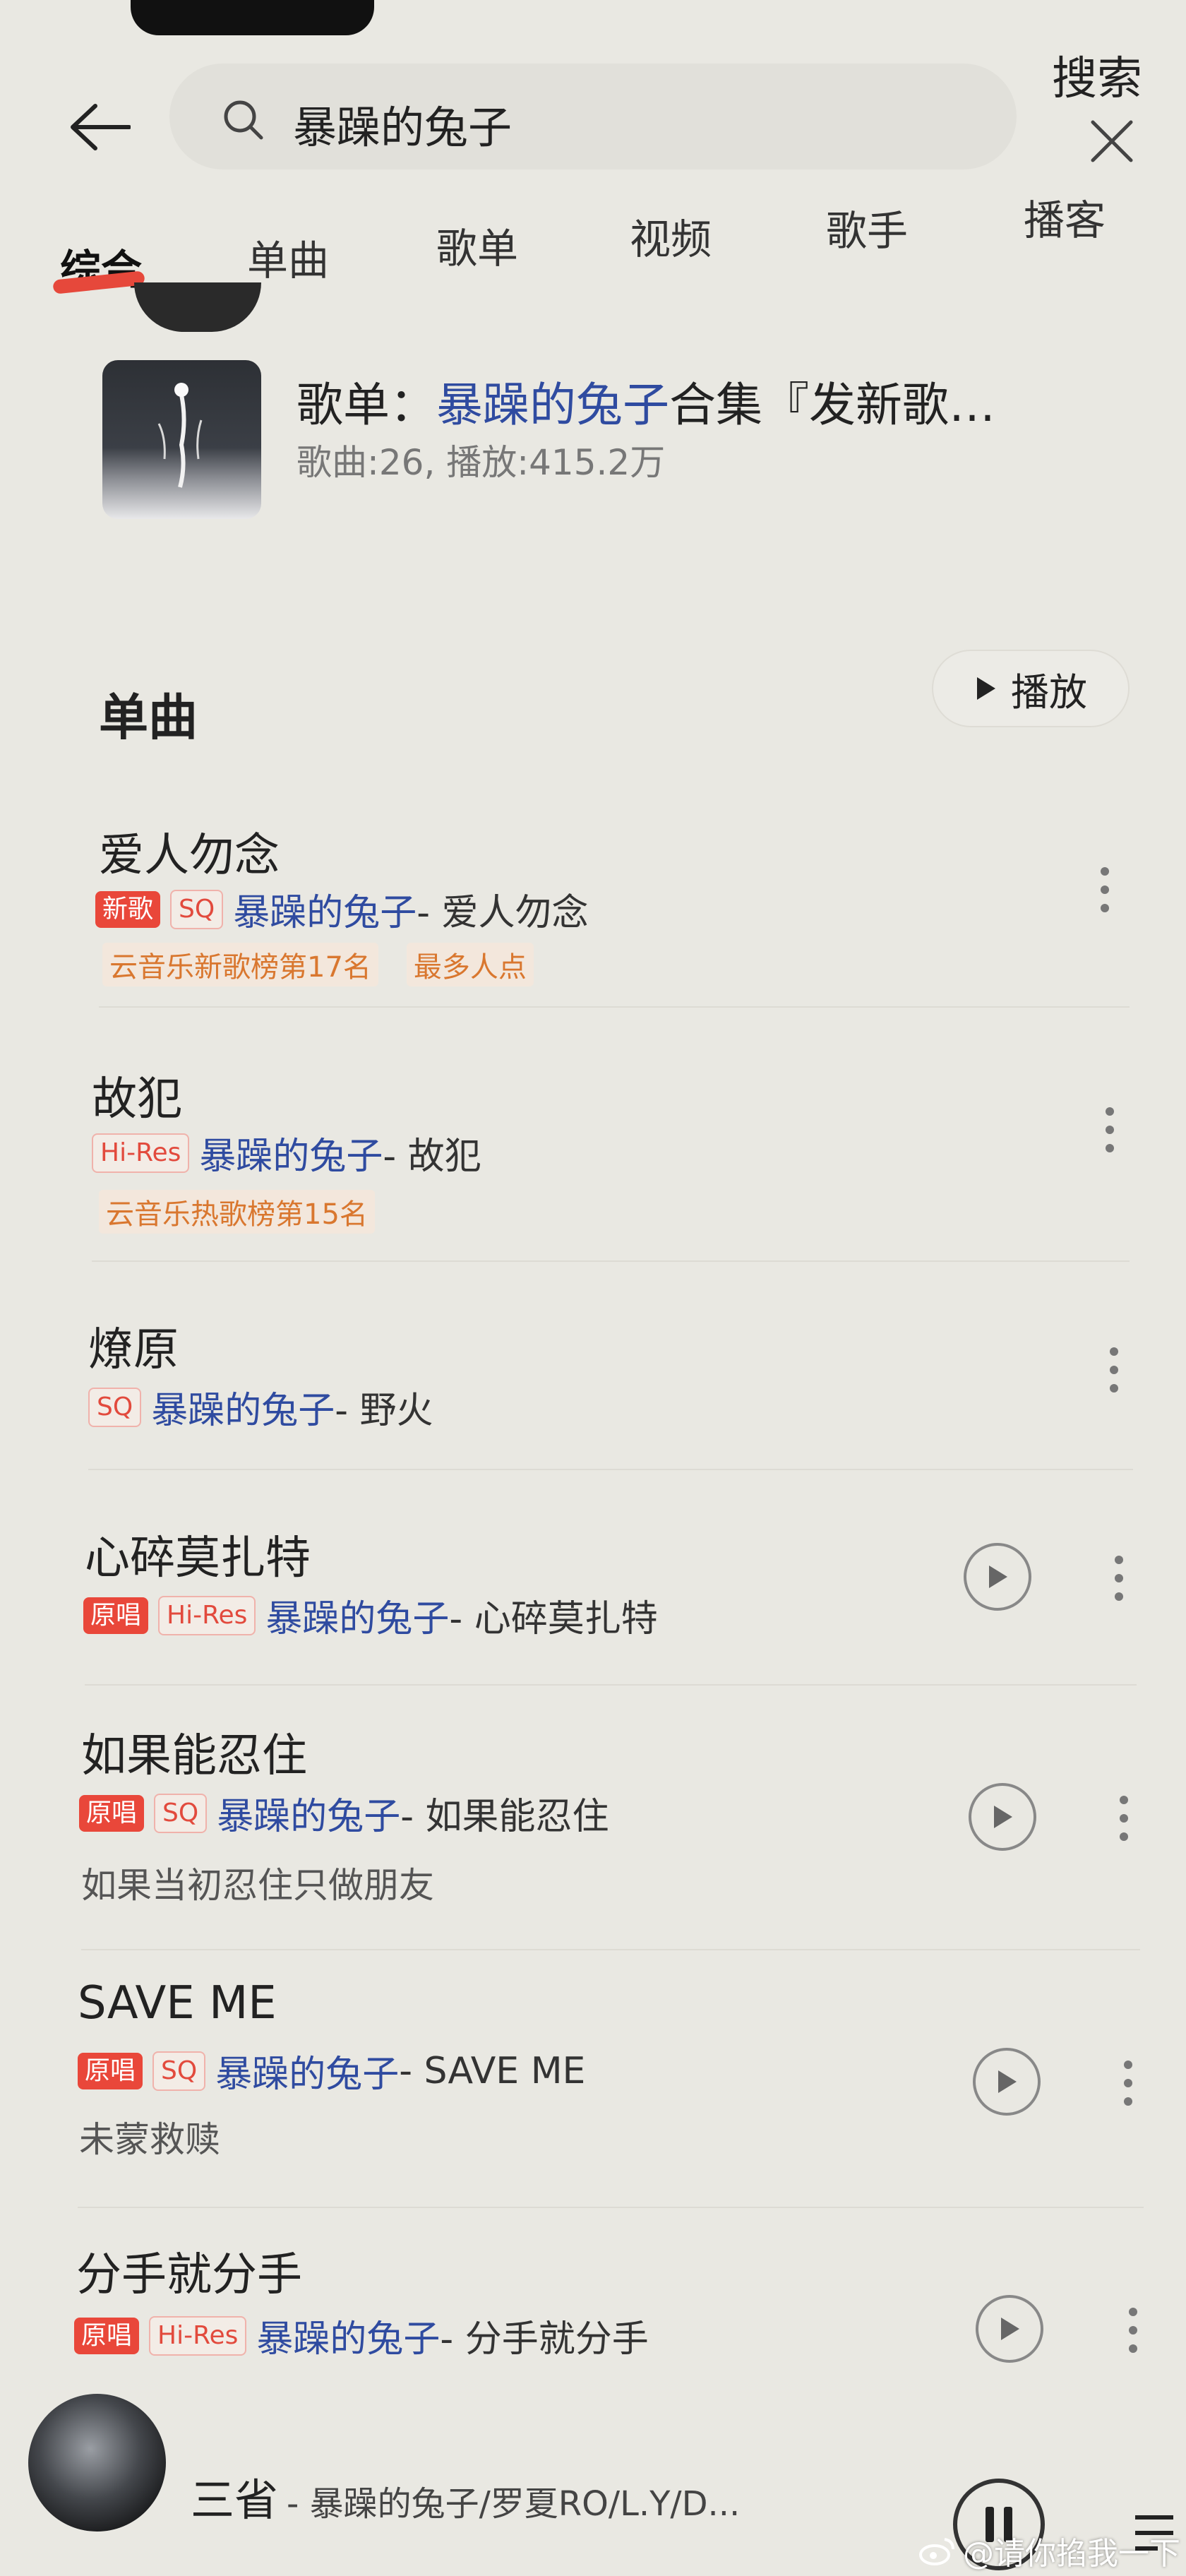 The height and width of the screenshot is (2576, 1186). What do you see at coordinates (432, 1156) in the screenshot?
I see `song-original: - 故犯` at bounding box center [432, 1156].